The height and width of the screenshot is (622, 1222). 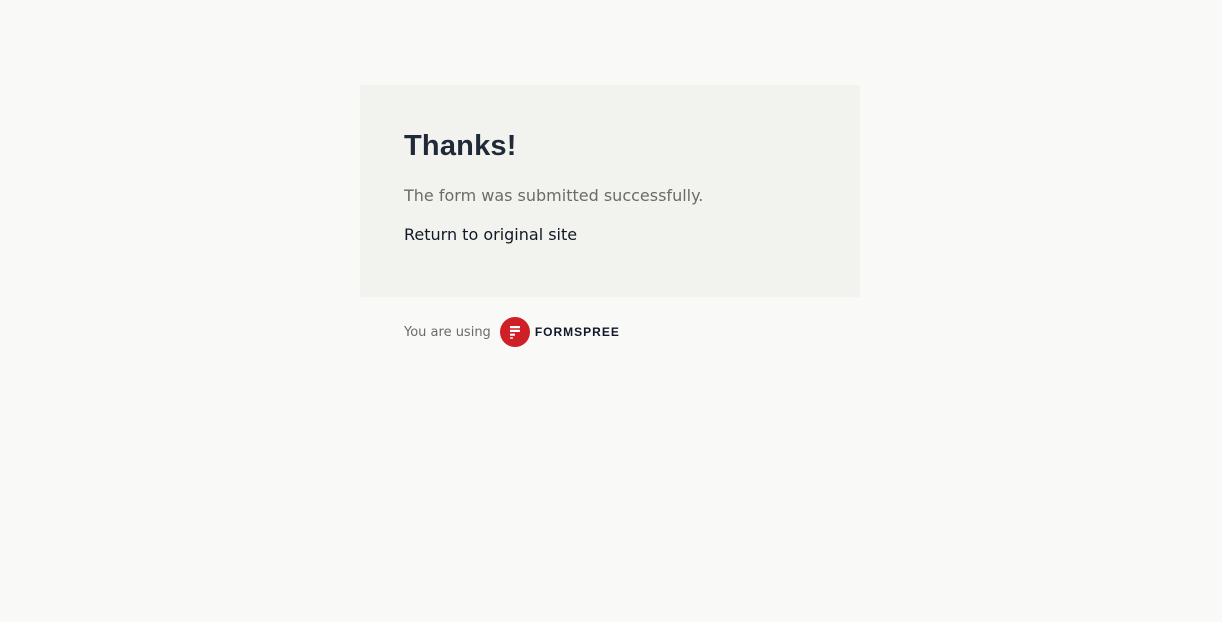 I want to click on return-to-original-site-link: Return to original site, so click(x=490, y=235).